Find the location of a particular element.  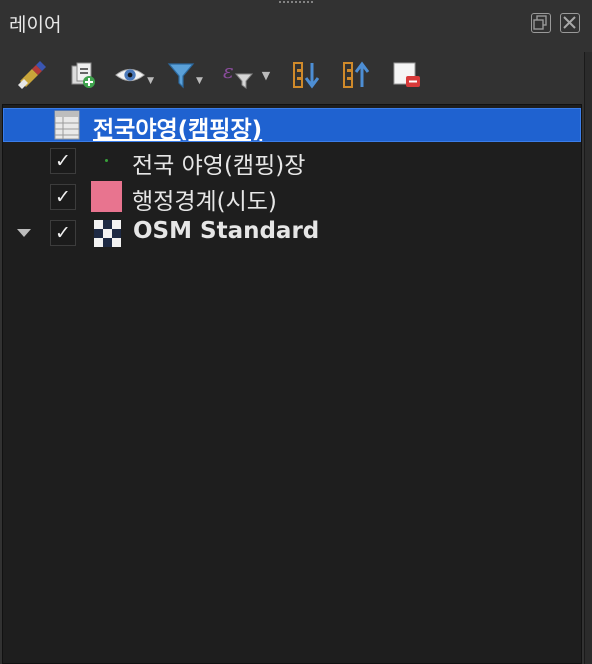

layer-label: 행정경계(시도) is located at coordinates (204, 202).